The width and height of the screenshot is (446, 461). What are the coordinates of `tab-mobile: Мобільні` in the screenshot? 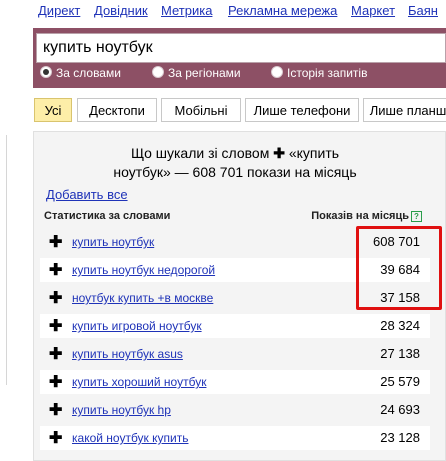 It's located at (201, 110).